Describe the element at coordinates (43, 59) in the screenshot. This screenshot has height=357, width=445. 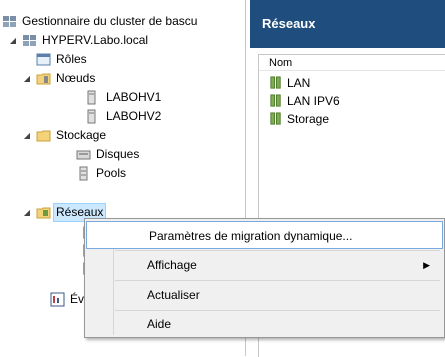
I see `roles-icon` at that location.